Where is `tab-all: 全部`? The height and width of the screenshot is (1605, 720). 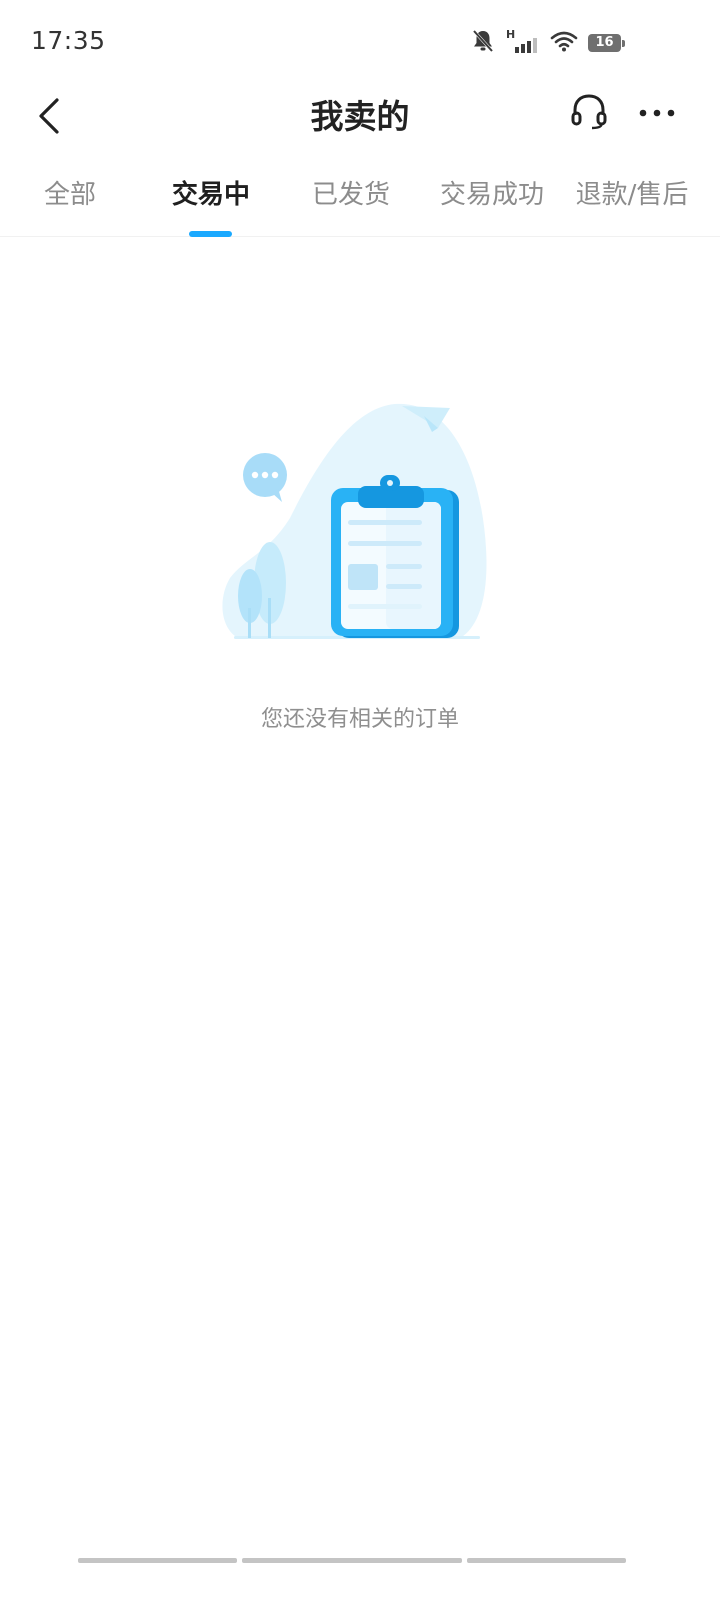
tab-all: 全部 is located at coordinates (70, 196).